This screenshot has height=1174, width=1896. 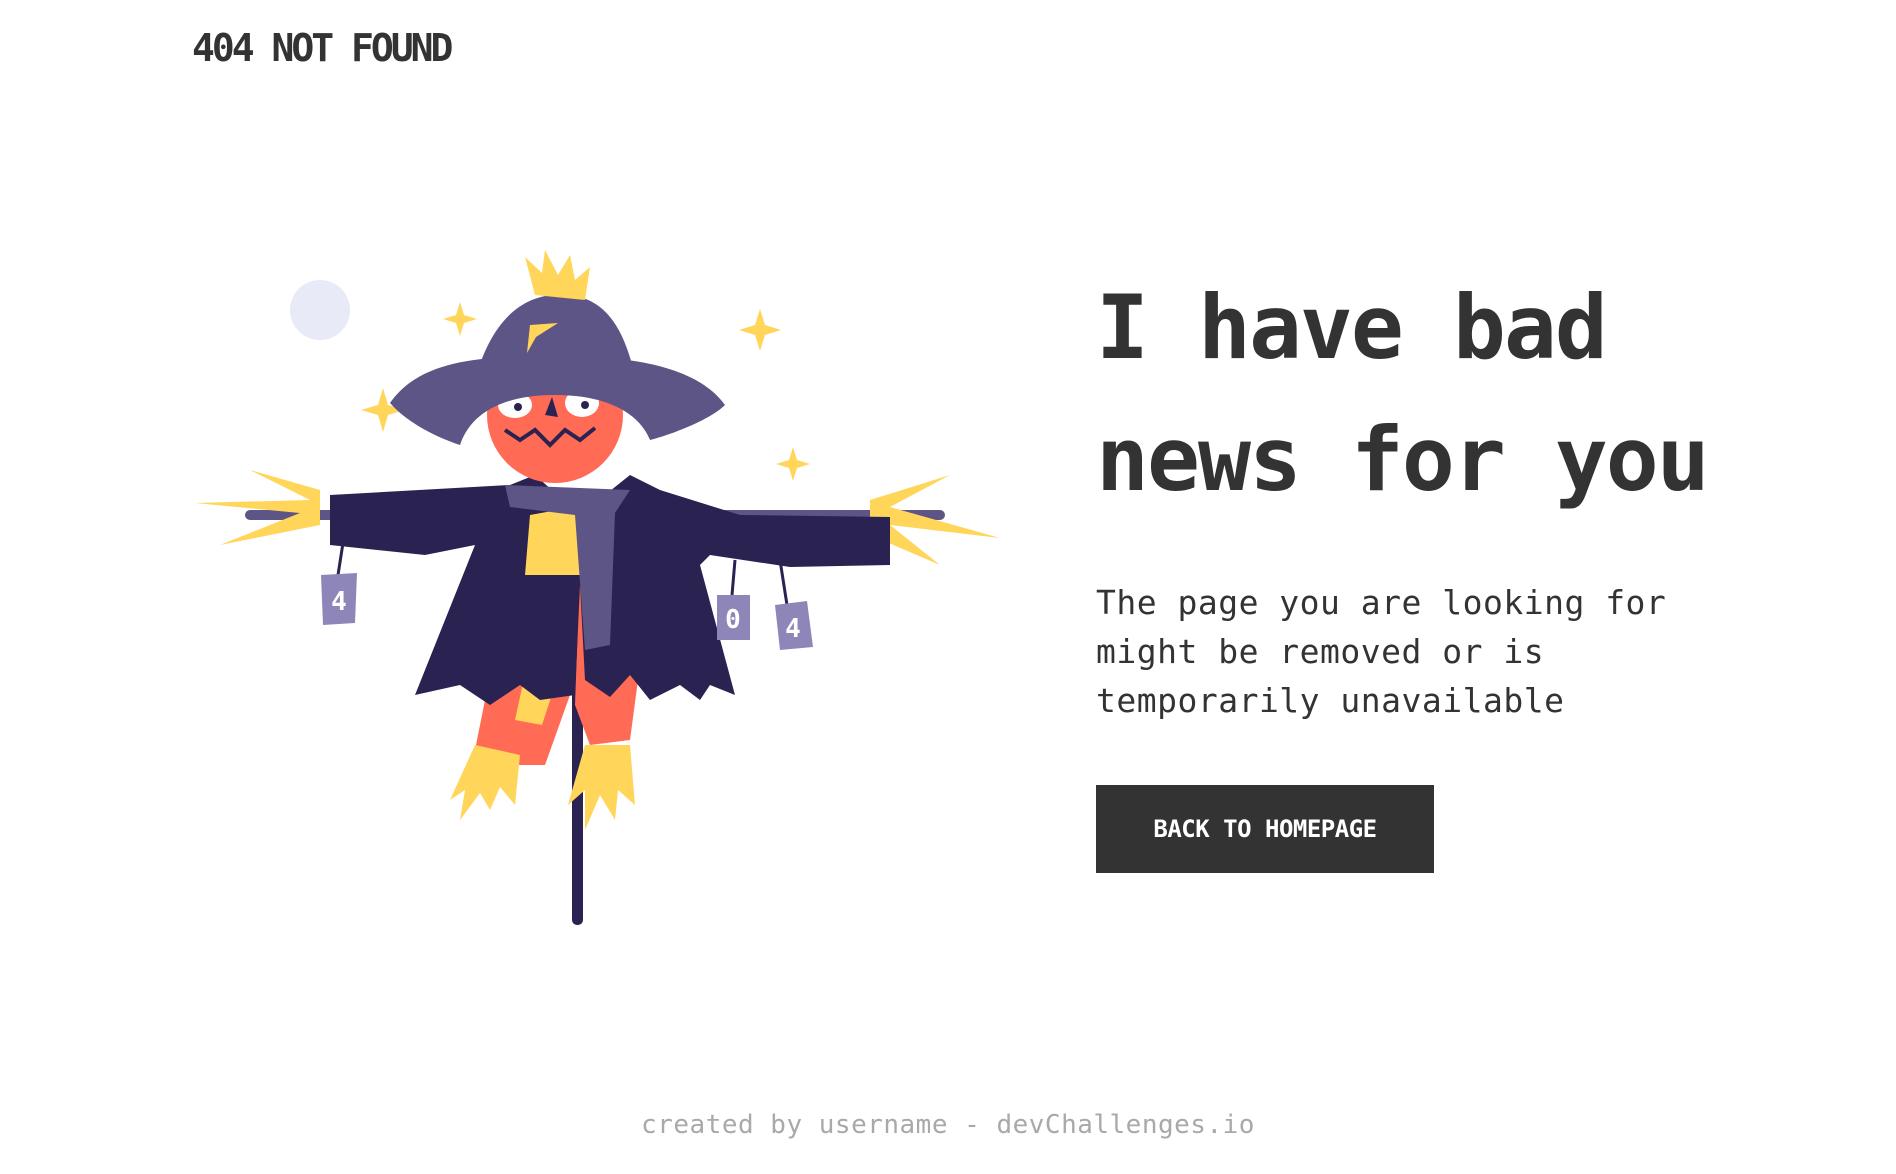 I want to click on page-headline: I have bad news for you, so click(x=1403, y=393).